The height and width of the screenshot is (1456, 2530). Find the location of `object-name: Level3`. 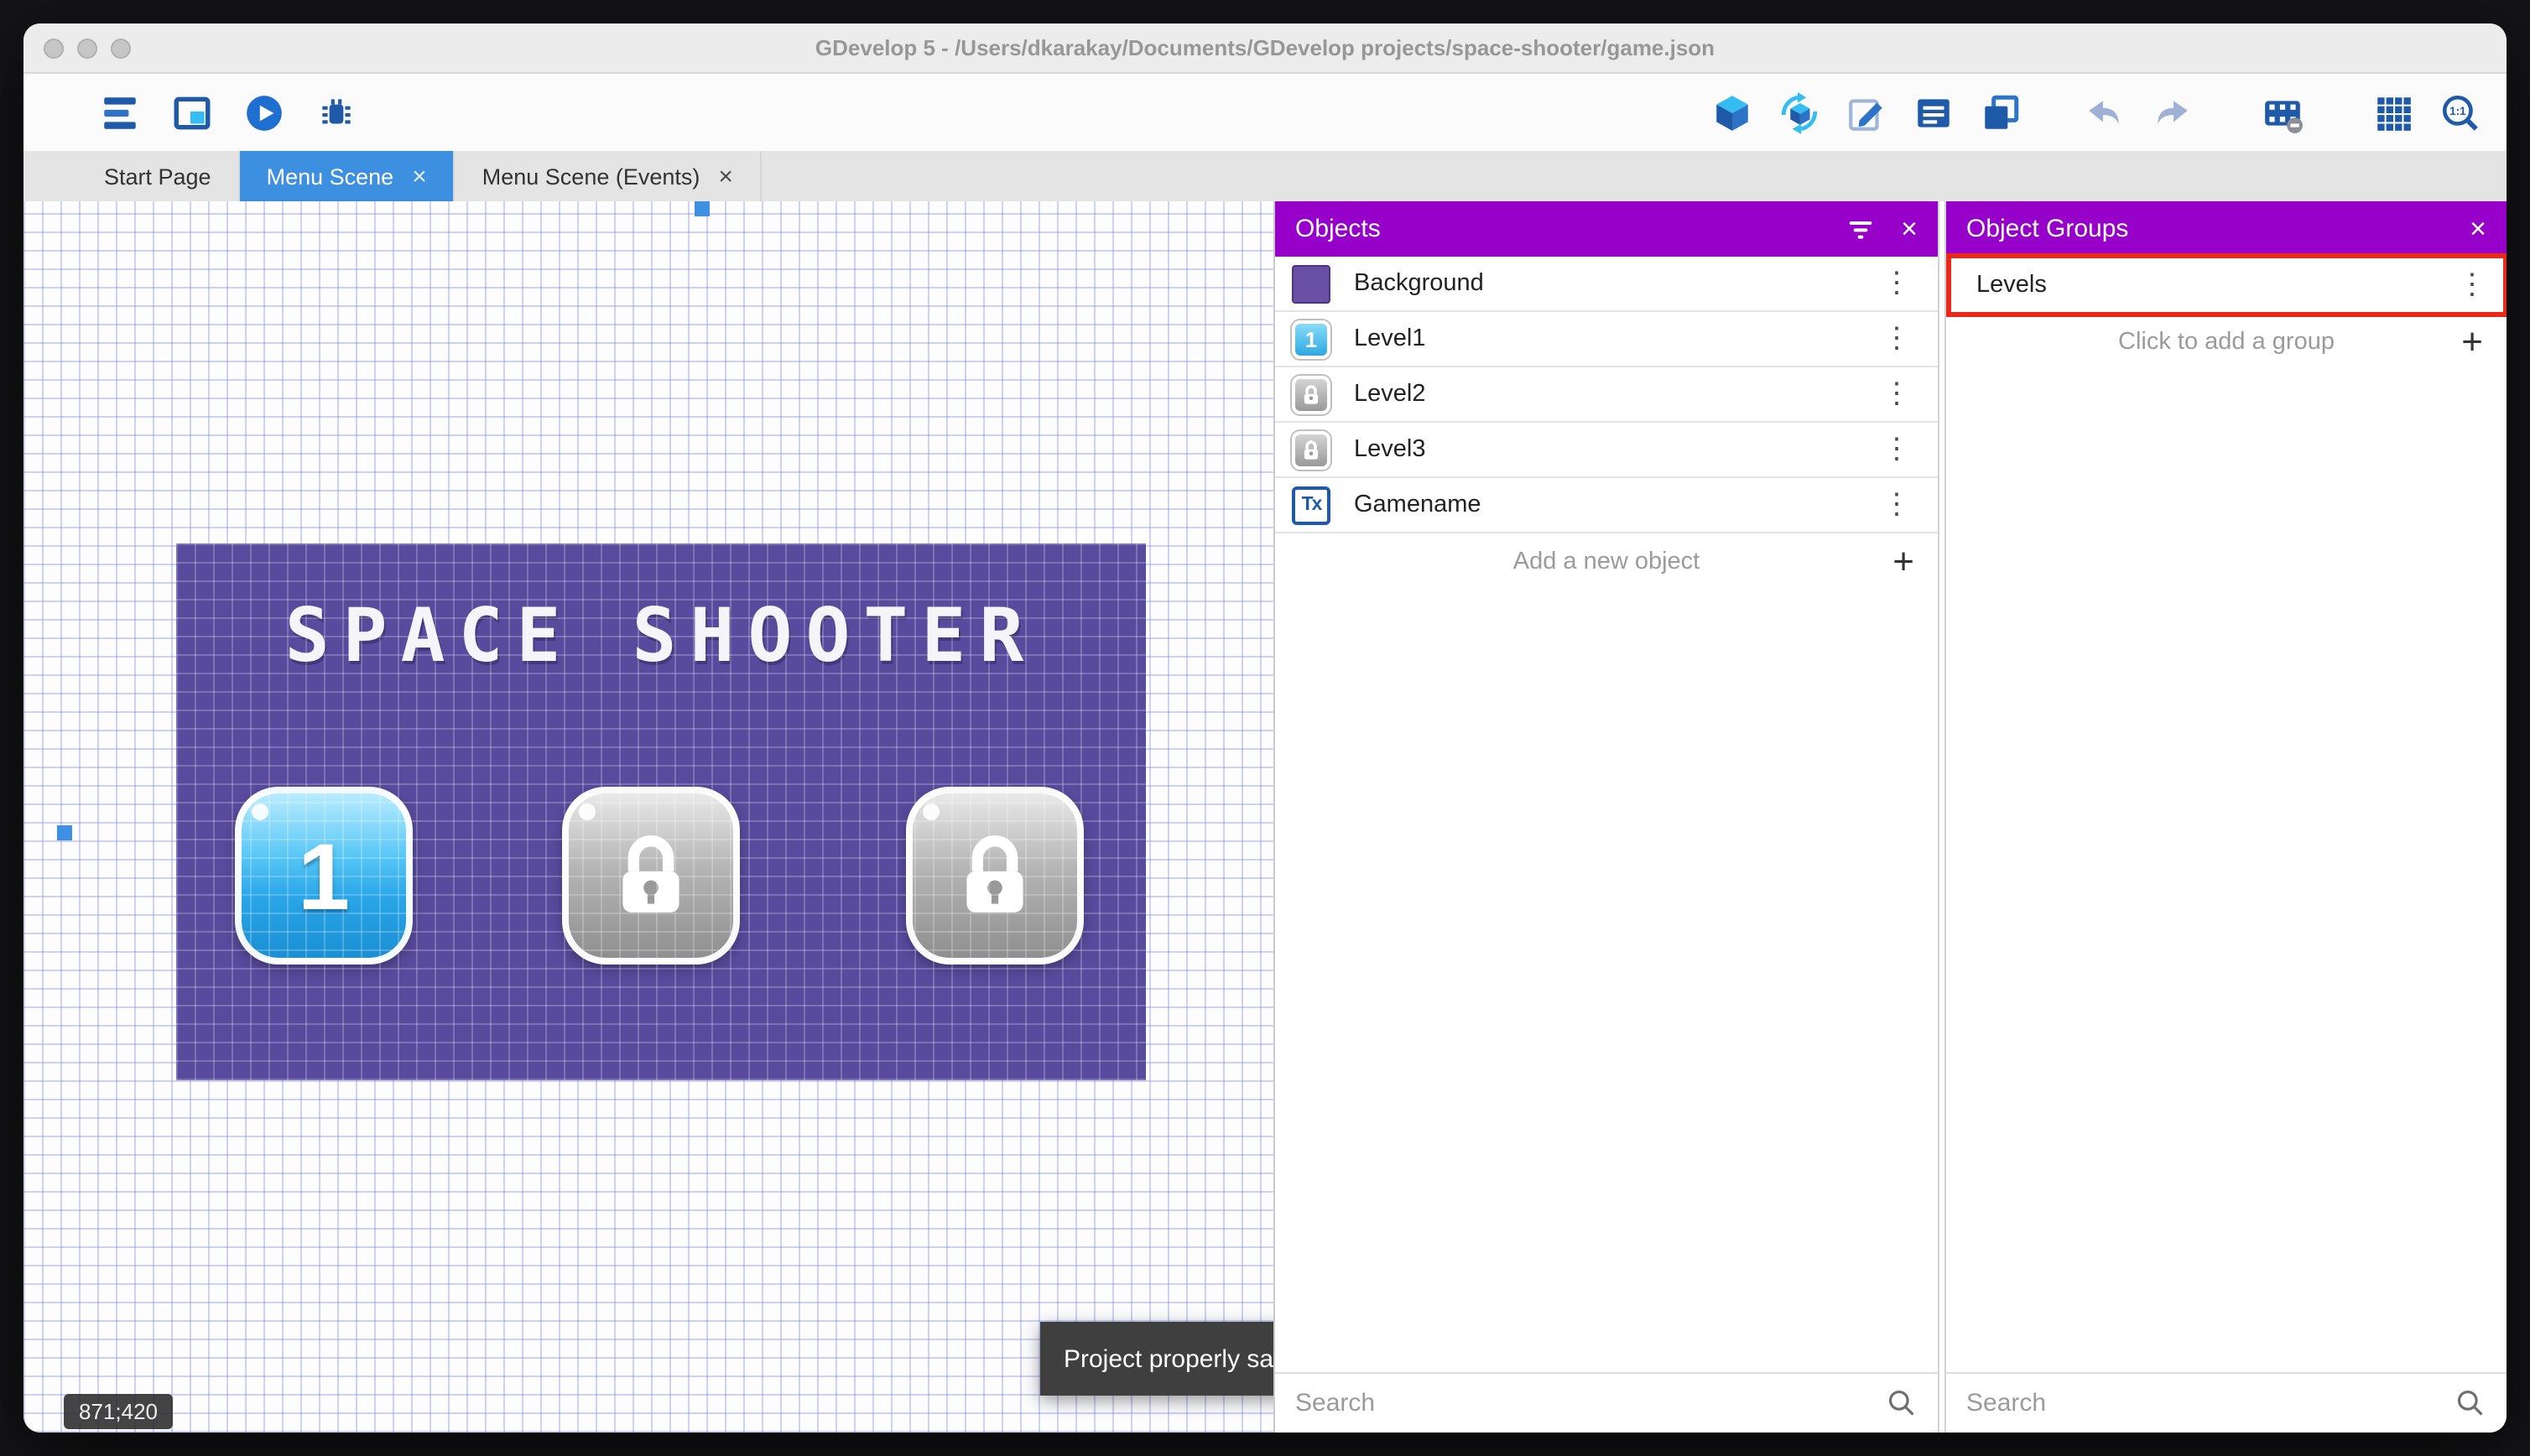

object-name: Level3 is located at coordinates (1390, 450).